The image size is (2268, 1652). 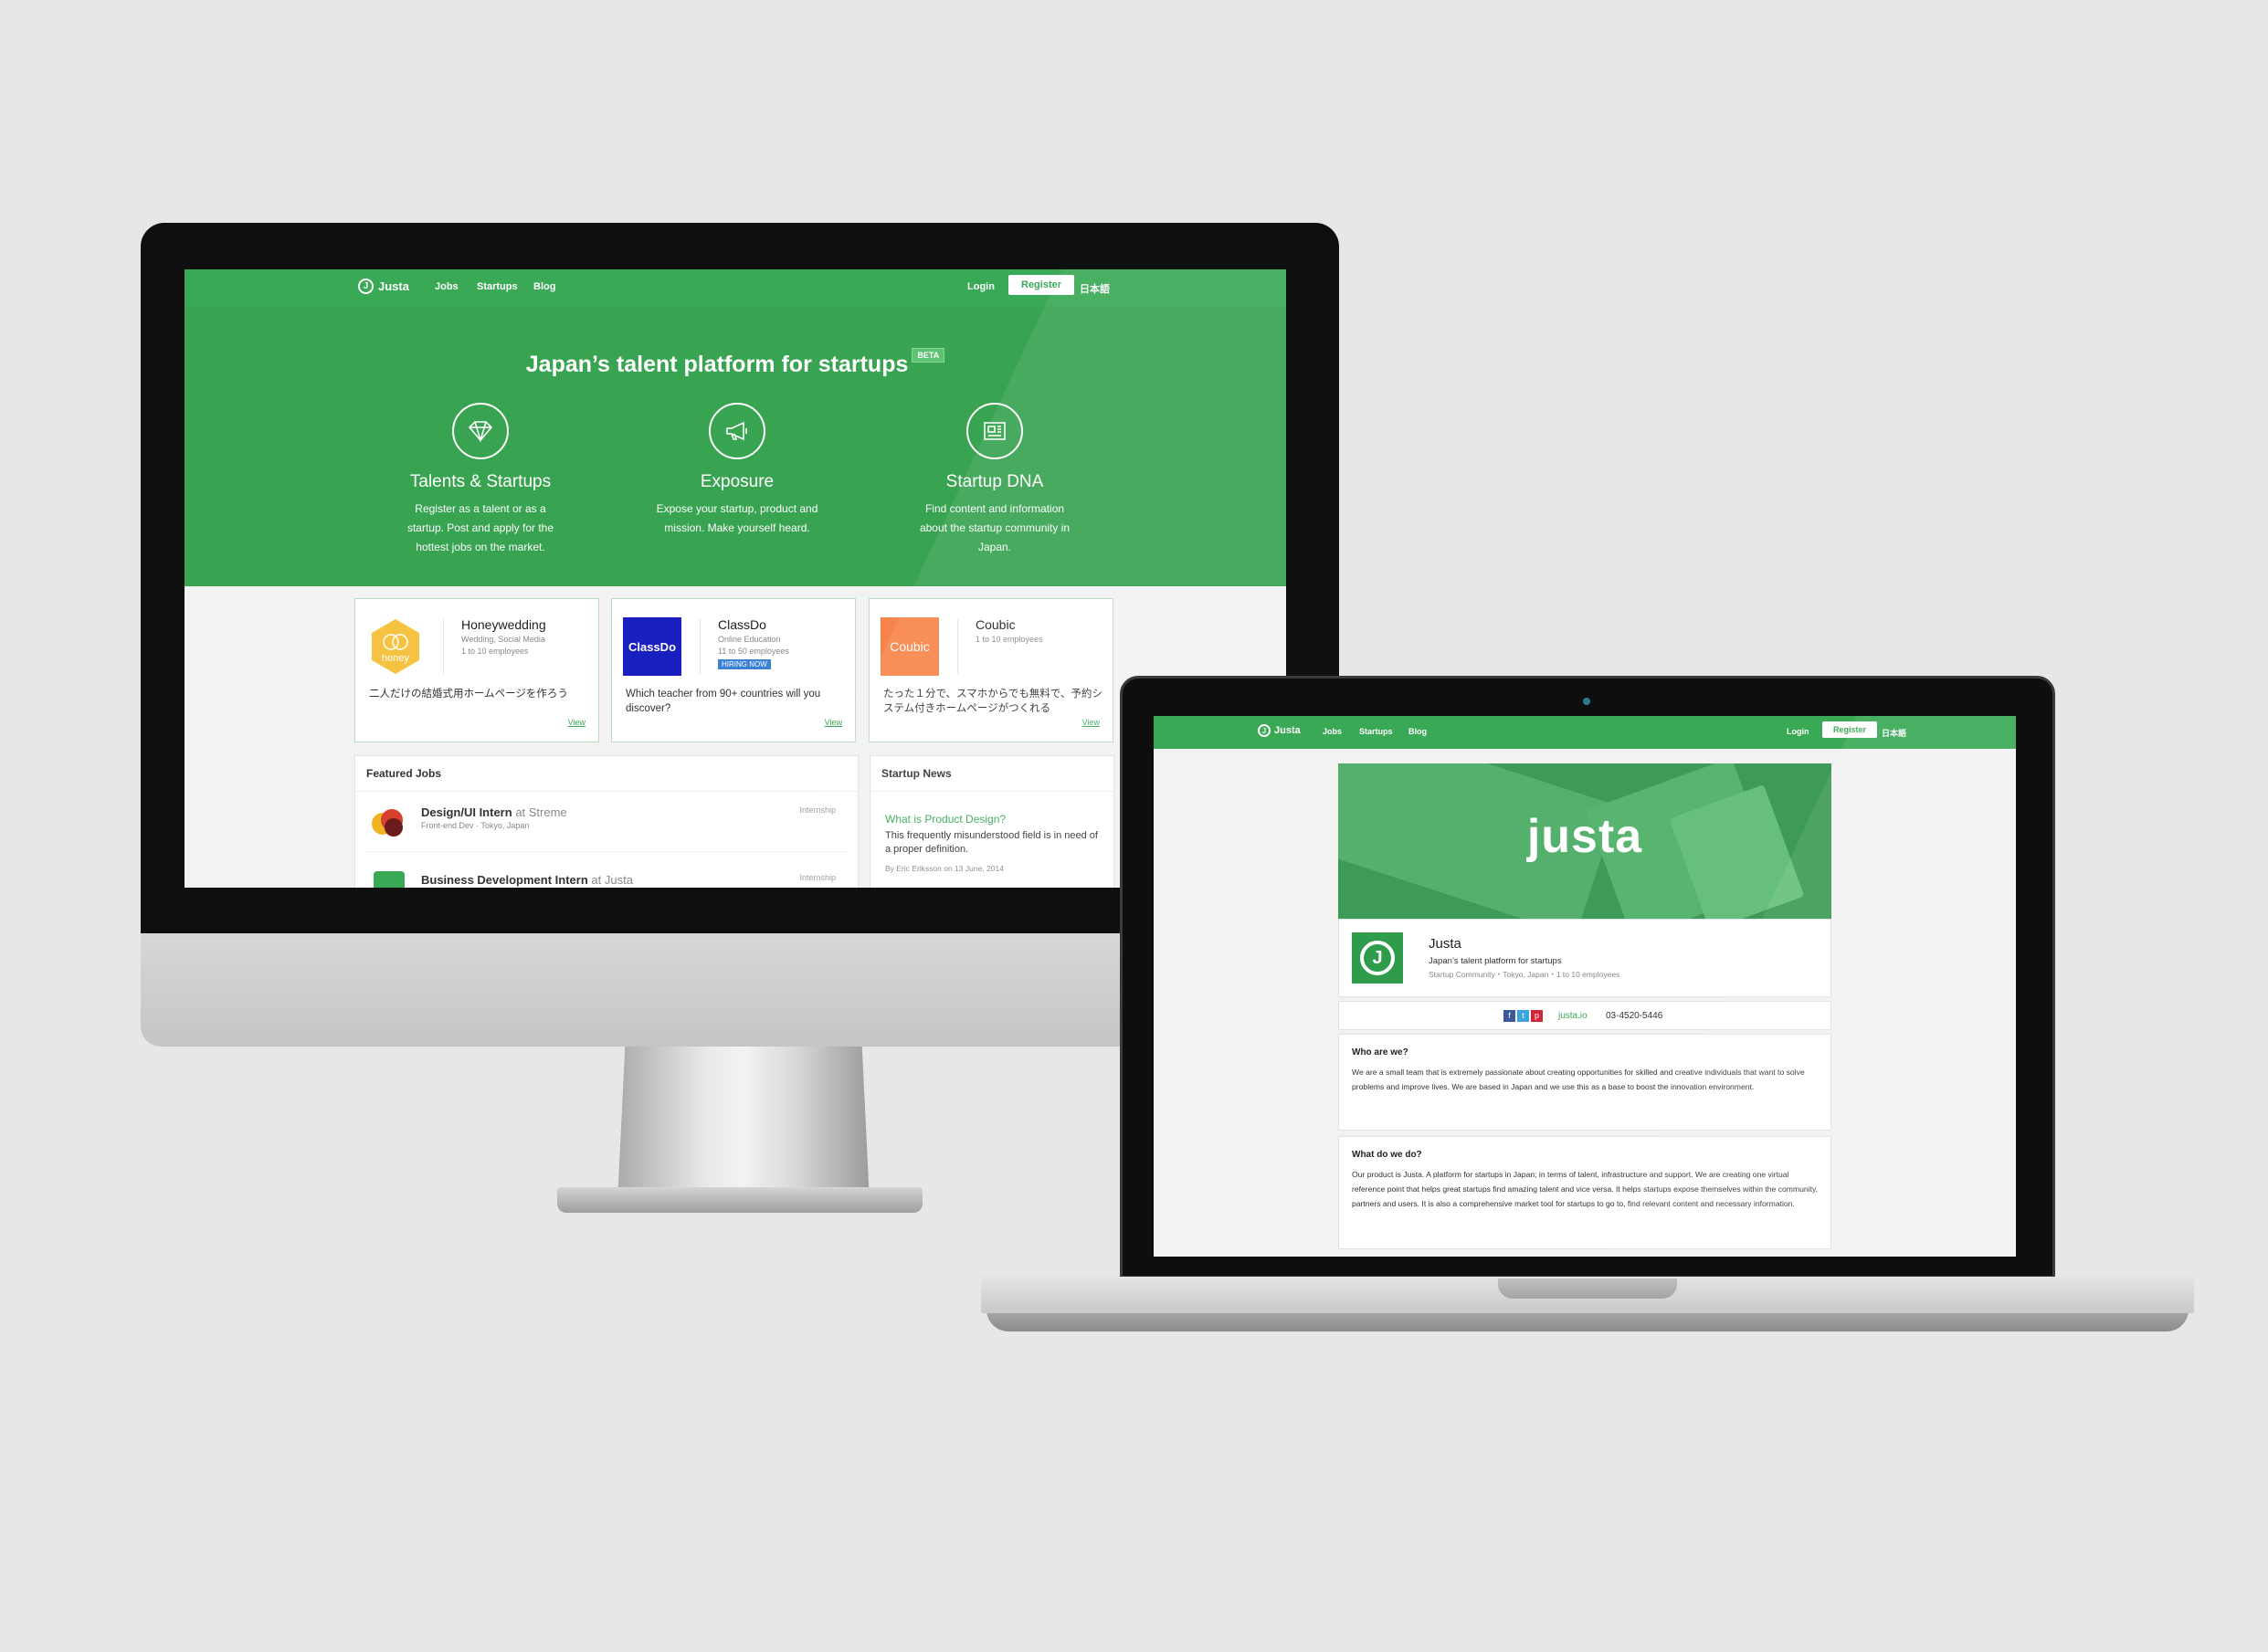 What do you see at coordinates (1573, 1016) in the screenshot?
I see `website-link: justa.io` at bounding box center [1573, 1016].